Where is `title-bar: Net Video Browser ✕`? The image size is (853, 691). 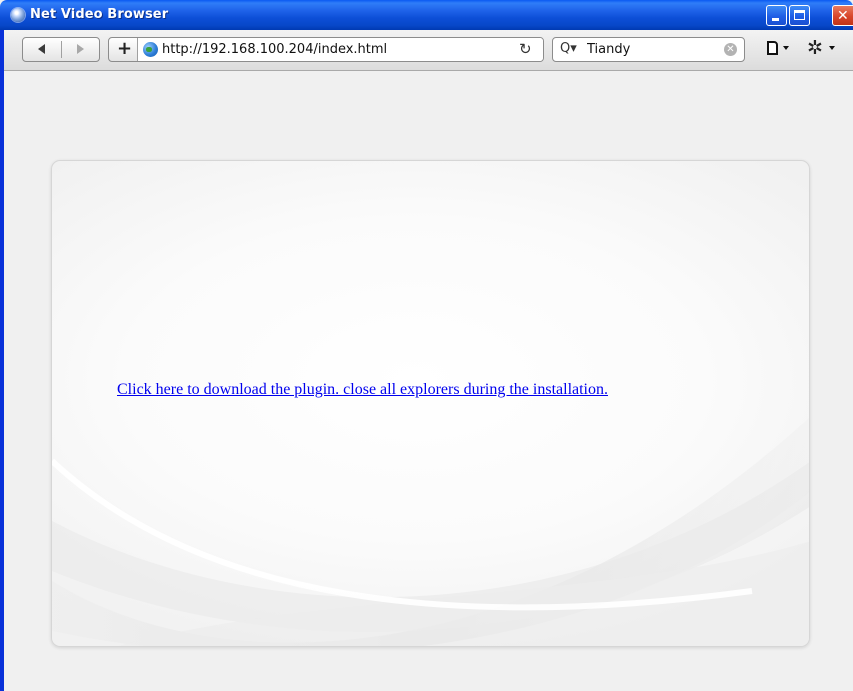 title-bar: Net Video Browser ✕ is located at coordinates (426, 15).